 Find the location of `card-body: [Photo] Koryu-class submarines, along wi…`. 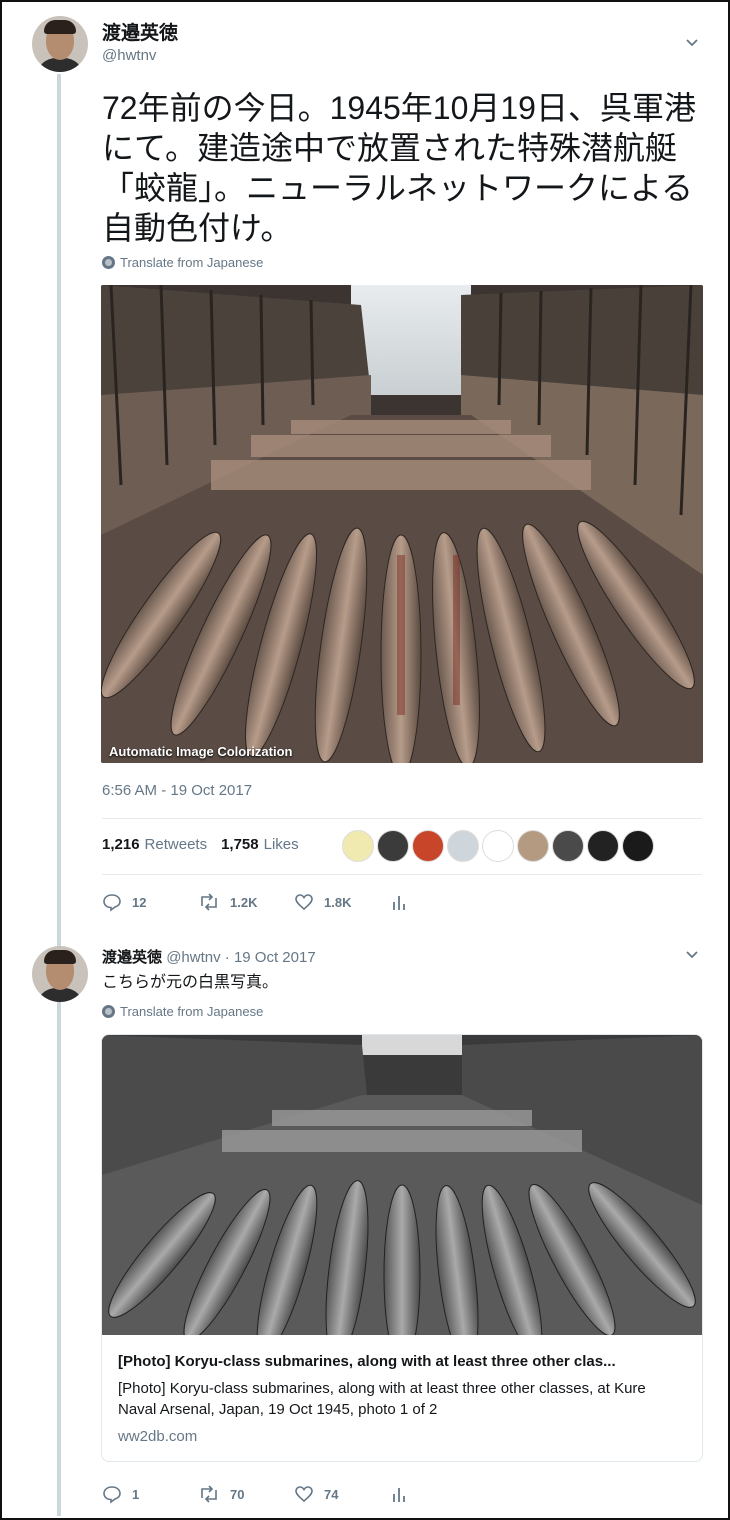

card-body: [Photo] Koryu-class submarines, along wi… is located at coordinates (402, 1390).